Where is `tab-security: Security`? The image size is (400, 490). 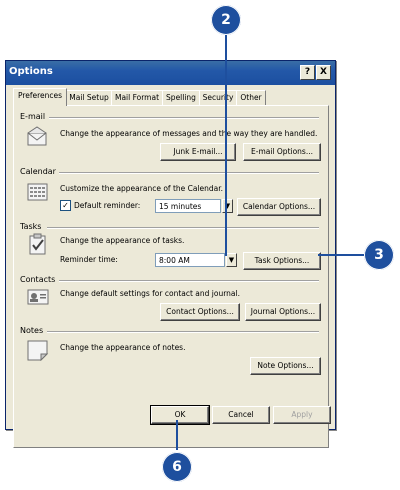
tab-security: Security is located at coordinates (218, 97).